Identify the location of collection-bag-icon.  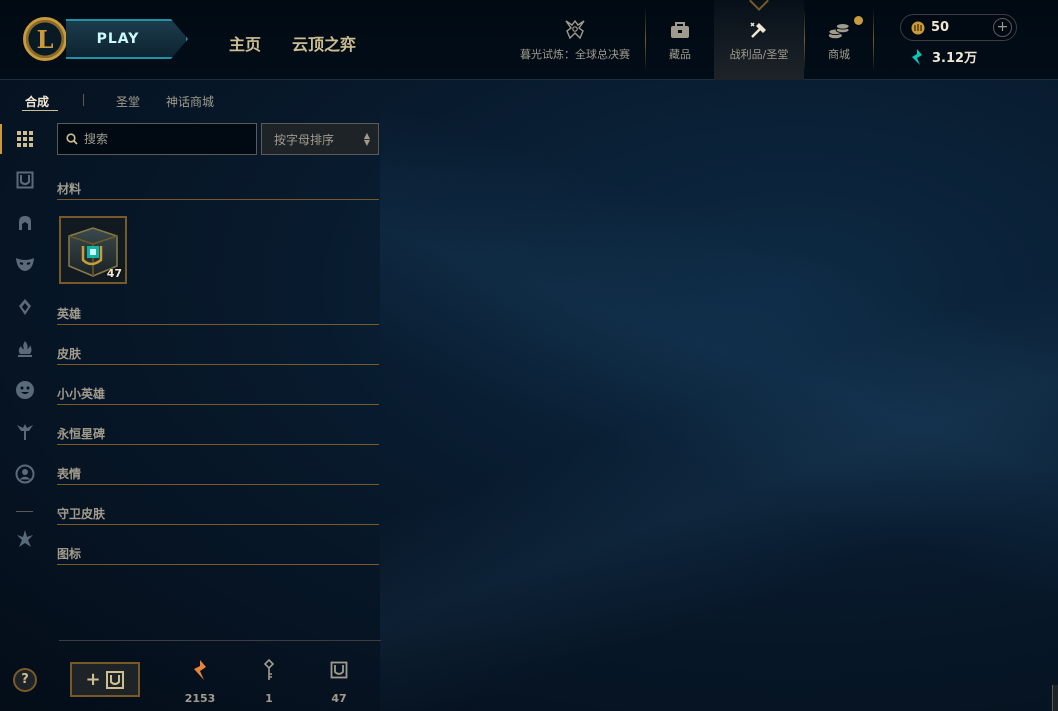
(680, 30).